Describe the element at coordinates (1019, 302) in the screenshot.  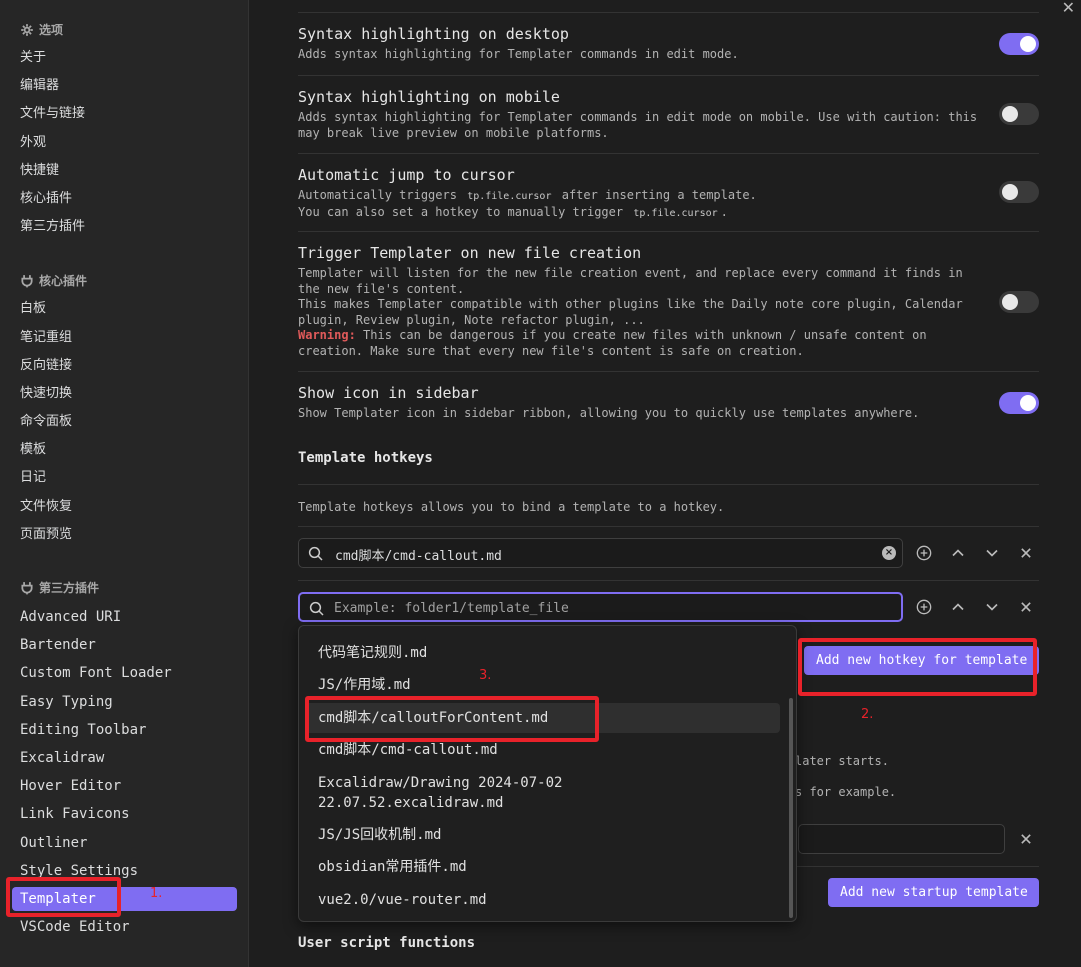
I see `trigger-new-file-toggle` at that location.